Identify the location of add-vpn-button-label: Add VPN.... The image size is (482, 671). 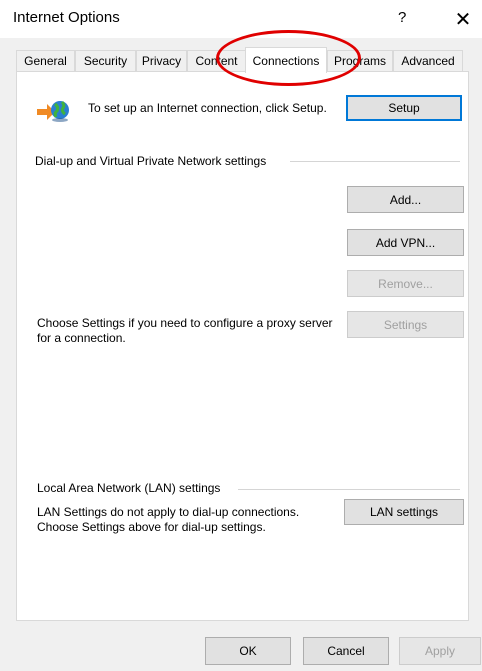
(405, 242).